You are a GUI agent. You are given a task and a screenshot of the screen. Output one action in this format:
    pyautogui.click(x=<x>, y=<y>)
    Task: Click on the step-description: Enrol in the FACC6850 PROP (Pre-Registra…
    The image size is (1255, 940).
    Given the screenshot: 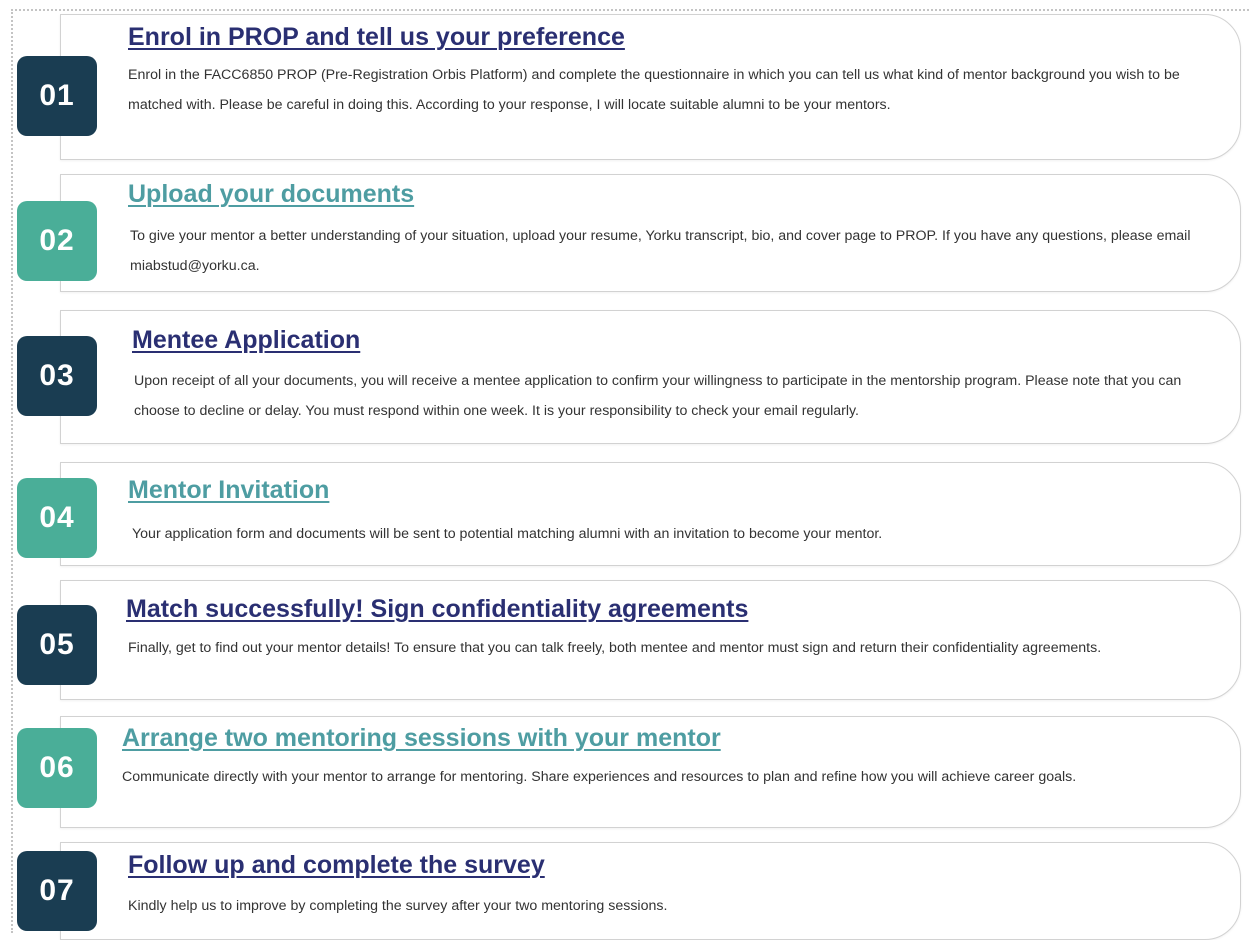 What is the action you would take?
    pyautogui.click(x=654, y=90)
    